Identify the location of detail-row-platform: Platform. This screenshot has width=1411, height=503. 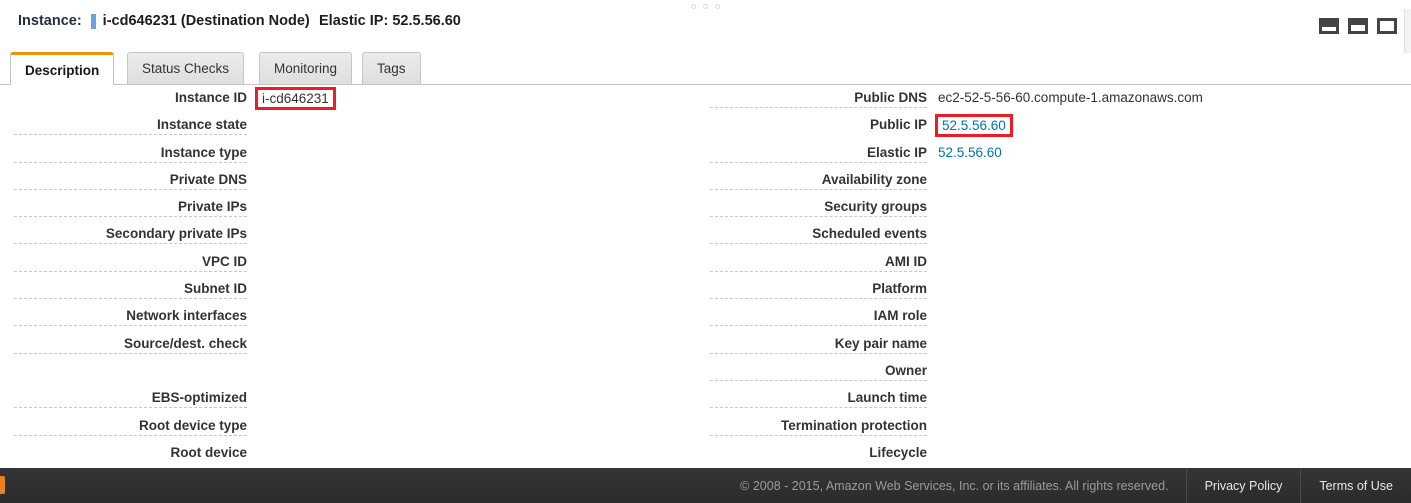
(1050, 290).